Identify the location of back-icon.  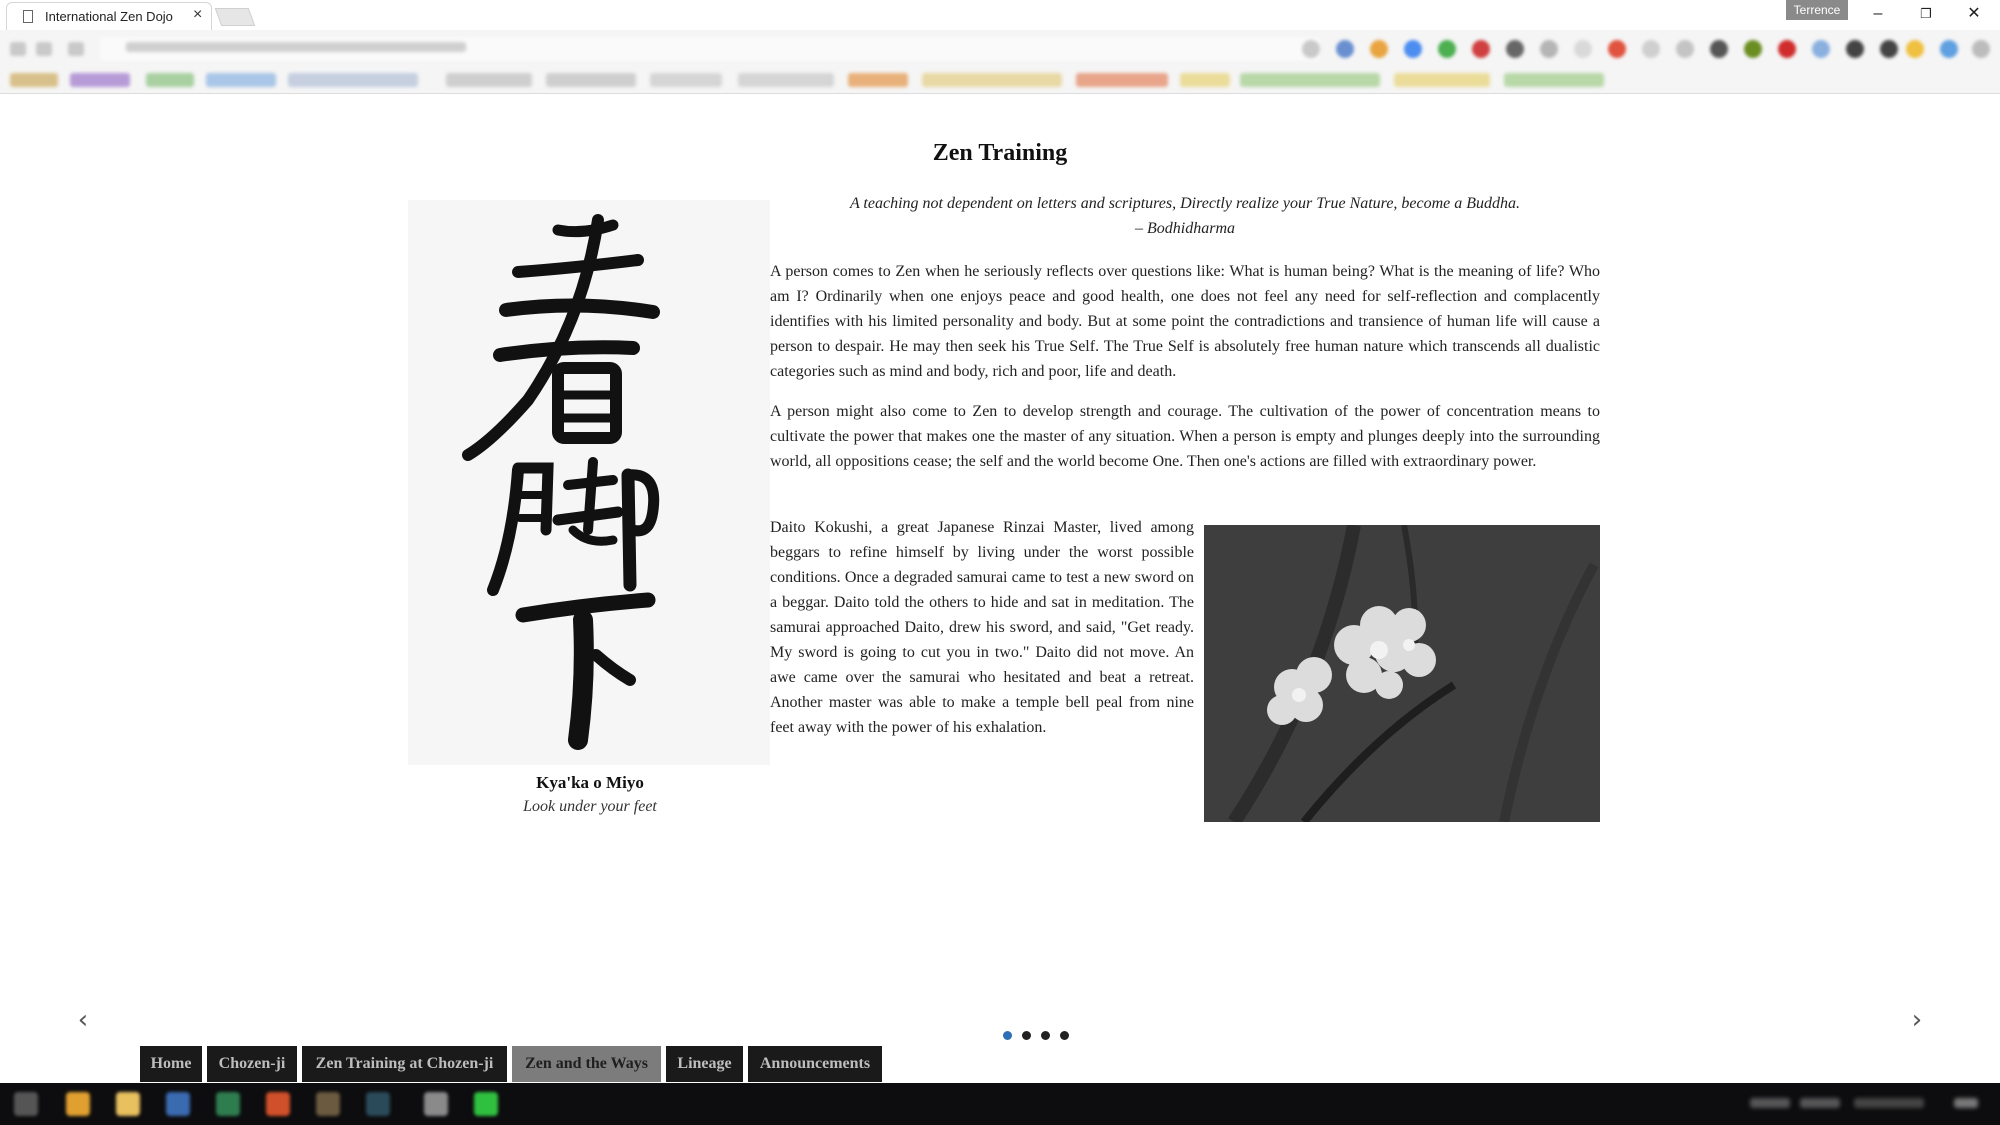
(18, 49).